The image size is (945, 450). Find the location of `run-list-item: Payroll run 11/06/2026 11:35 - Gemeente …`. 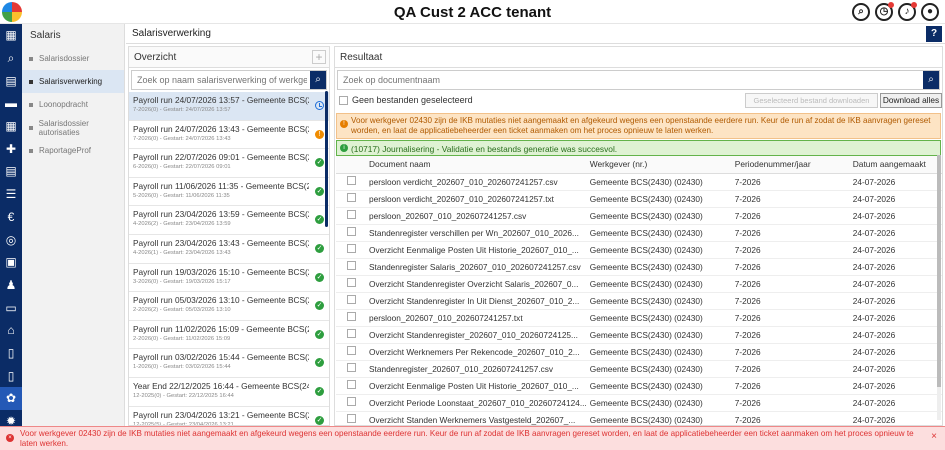

run-list-item: Payroll run 11/06/2026 11:35 - Gemeente … is located at coordinates (229, 192).